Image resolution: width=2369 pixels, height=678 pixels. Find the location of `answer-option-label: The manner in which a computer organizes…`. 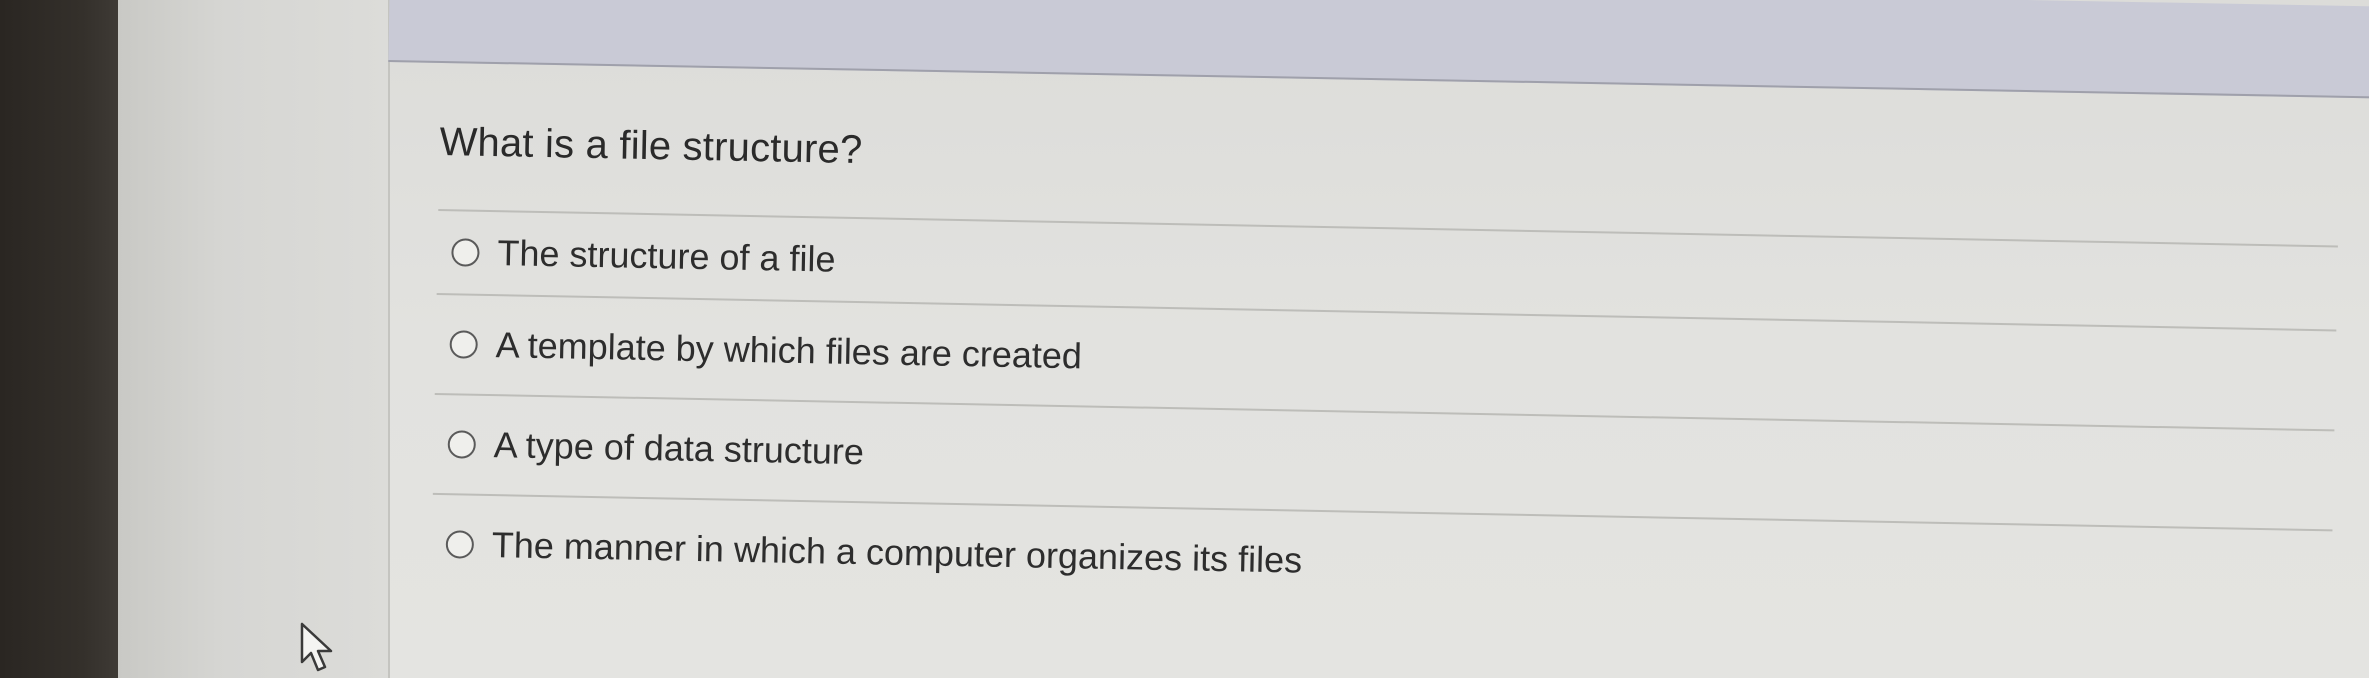

answer-option-label: The manner in which a computer organizes… is located at coordinates (897, 552).